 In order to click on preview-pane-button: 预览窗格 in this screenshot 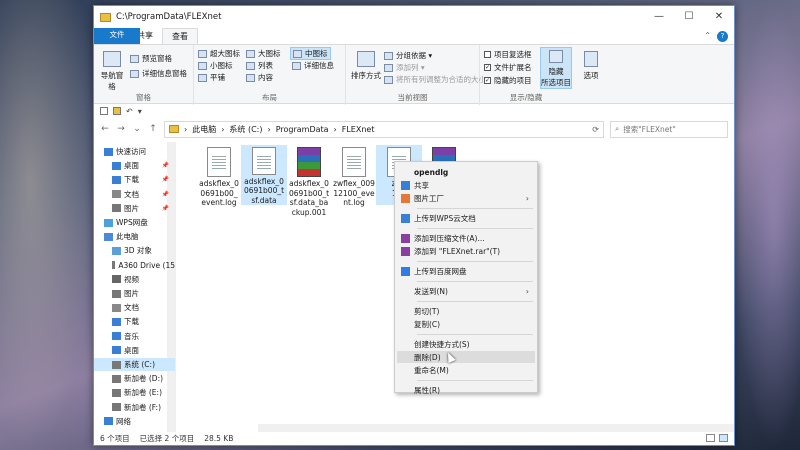, I will do `click(151, 58)`.